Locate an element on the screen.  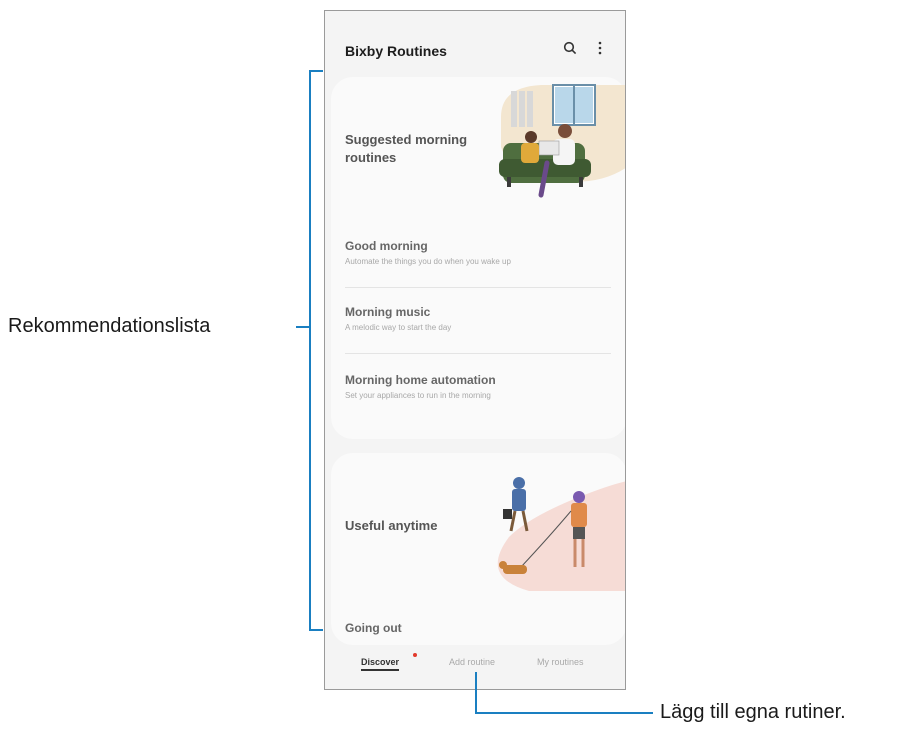
callout-recommendation-list: Rekommendationslista is located at coordinates (109, 326).